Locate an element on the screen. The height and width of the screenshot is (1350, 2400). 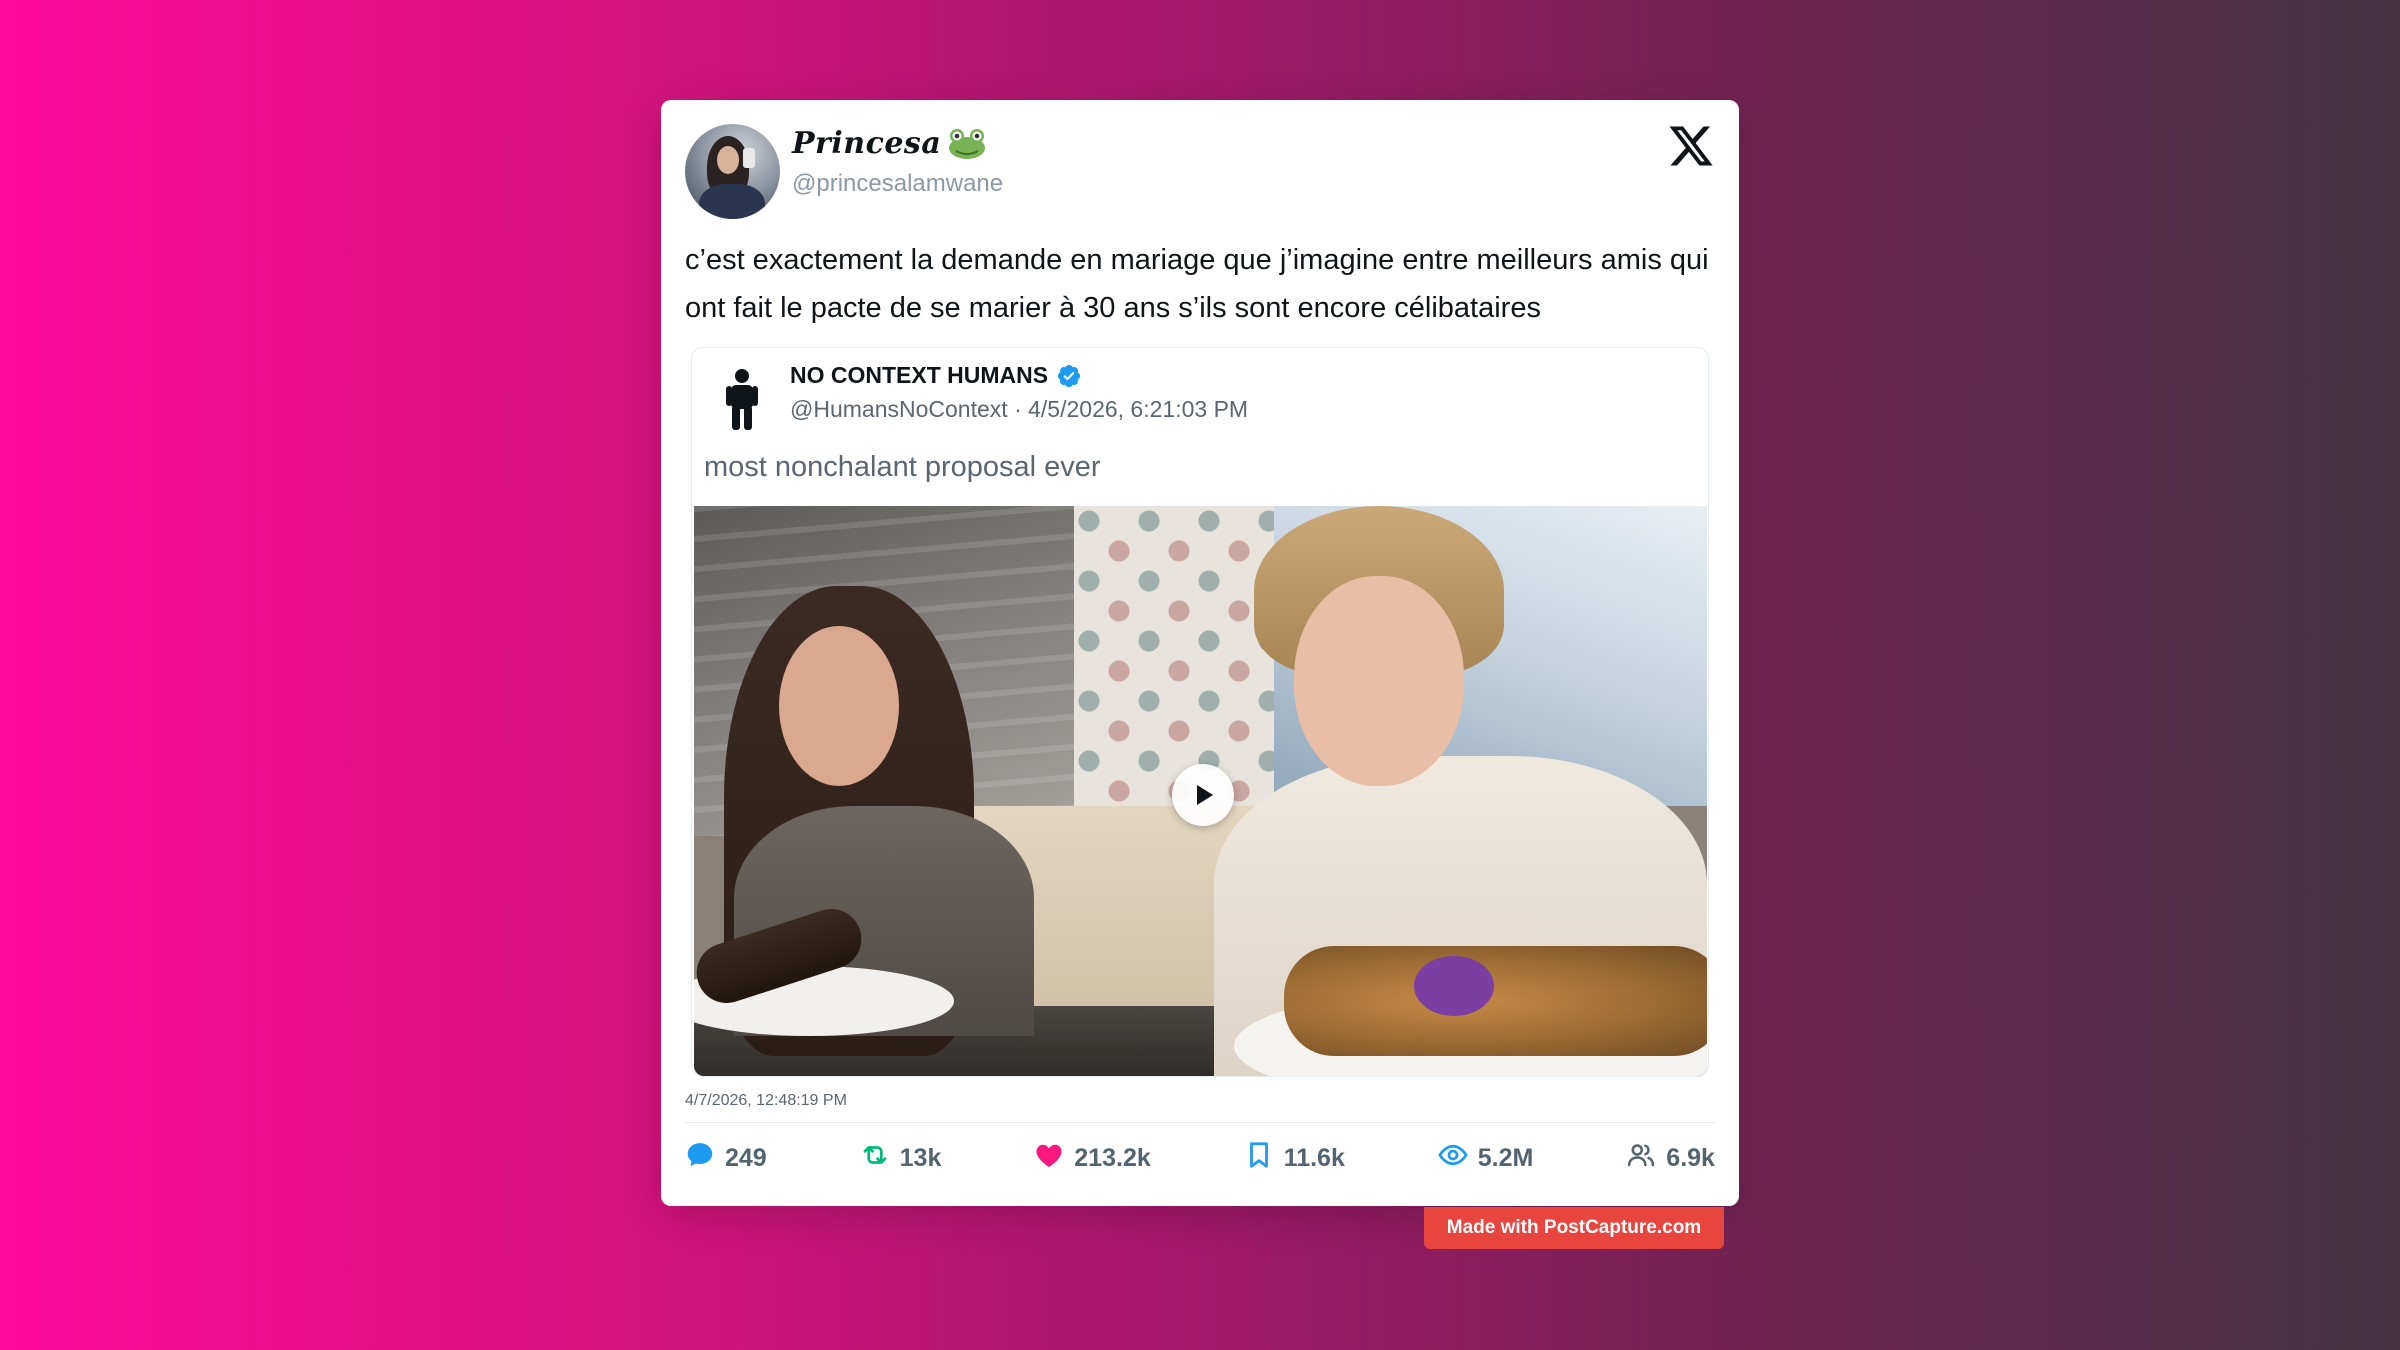
postcapture-watermark-badge: Made with PostCapture.com is located at coordinates (1574, 1228).